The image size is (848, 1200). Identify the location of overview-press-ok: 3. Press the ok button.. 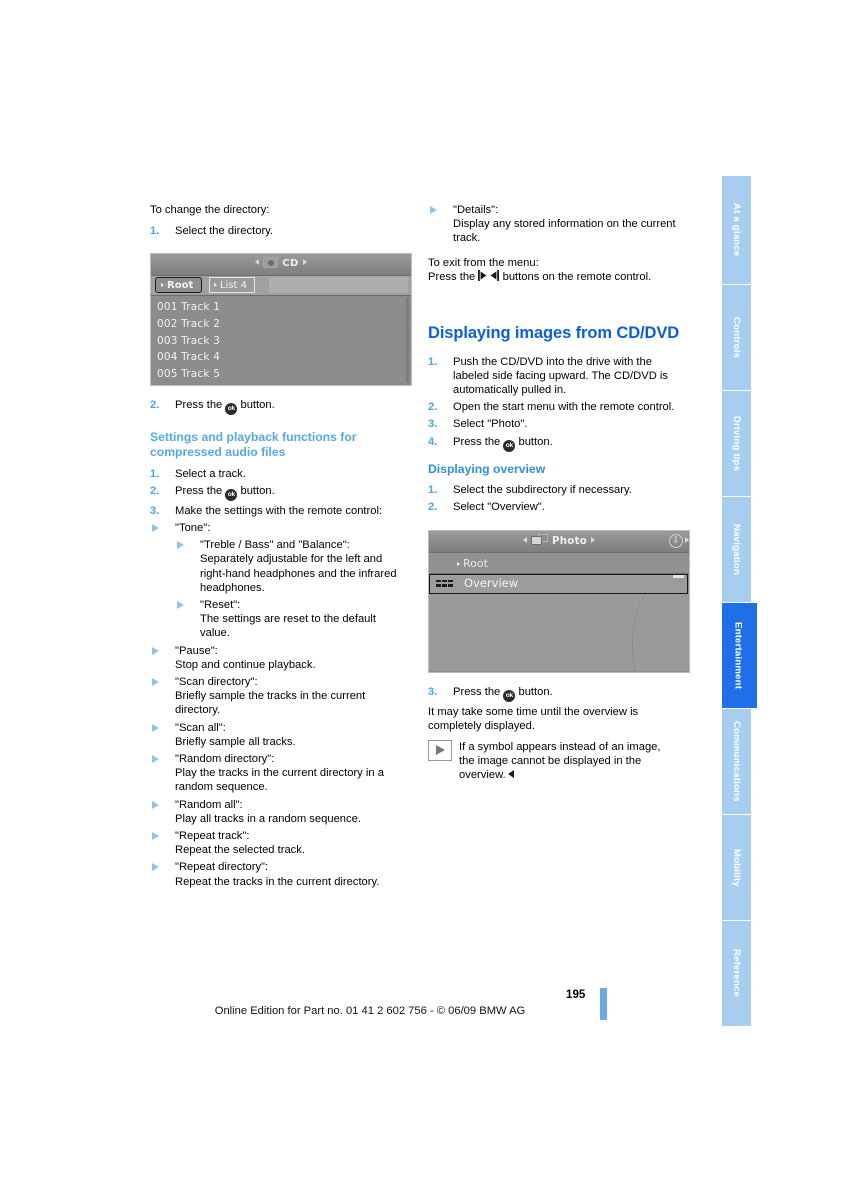
(557, 693).